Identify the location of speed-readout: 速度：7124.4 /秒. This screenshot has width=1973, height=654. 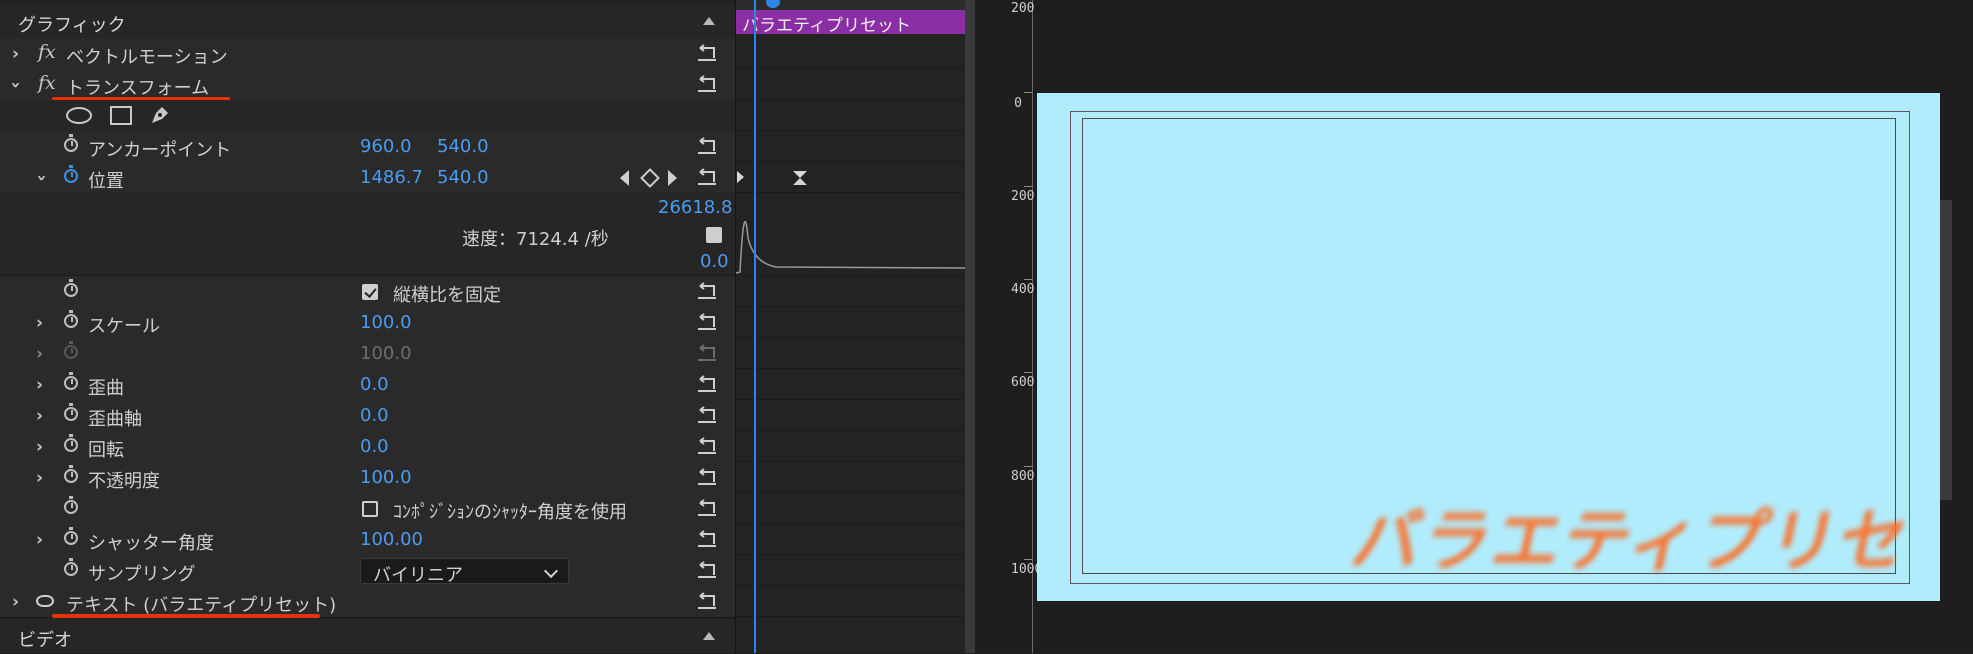
(535, 239).